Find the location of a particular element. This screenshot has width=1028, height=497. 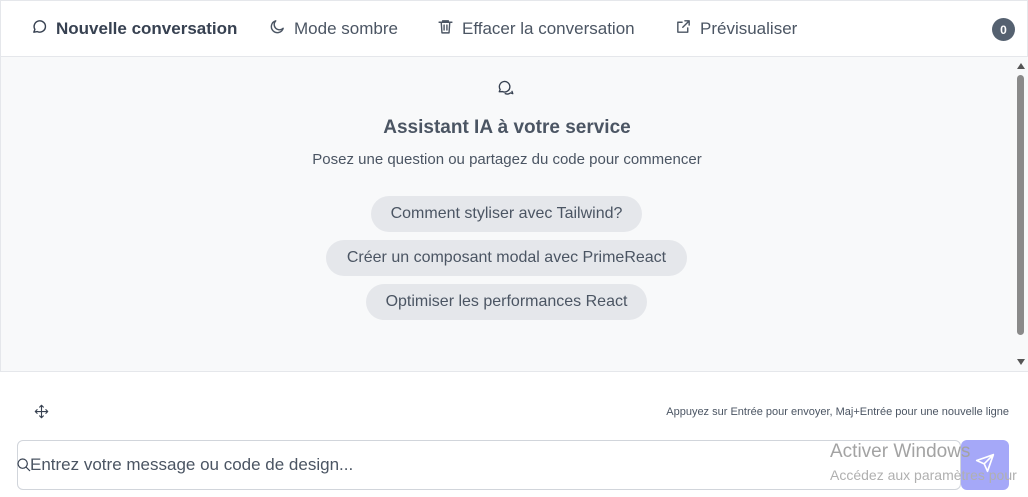

welcome-title: Assistant IA à votre service is located at coordinates (507, 127).